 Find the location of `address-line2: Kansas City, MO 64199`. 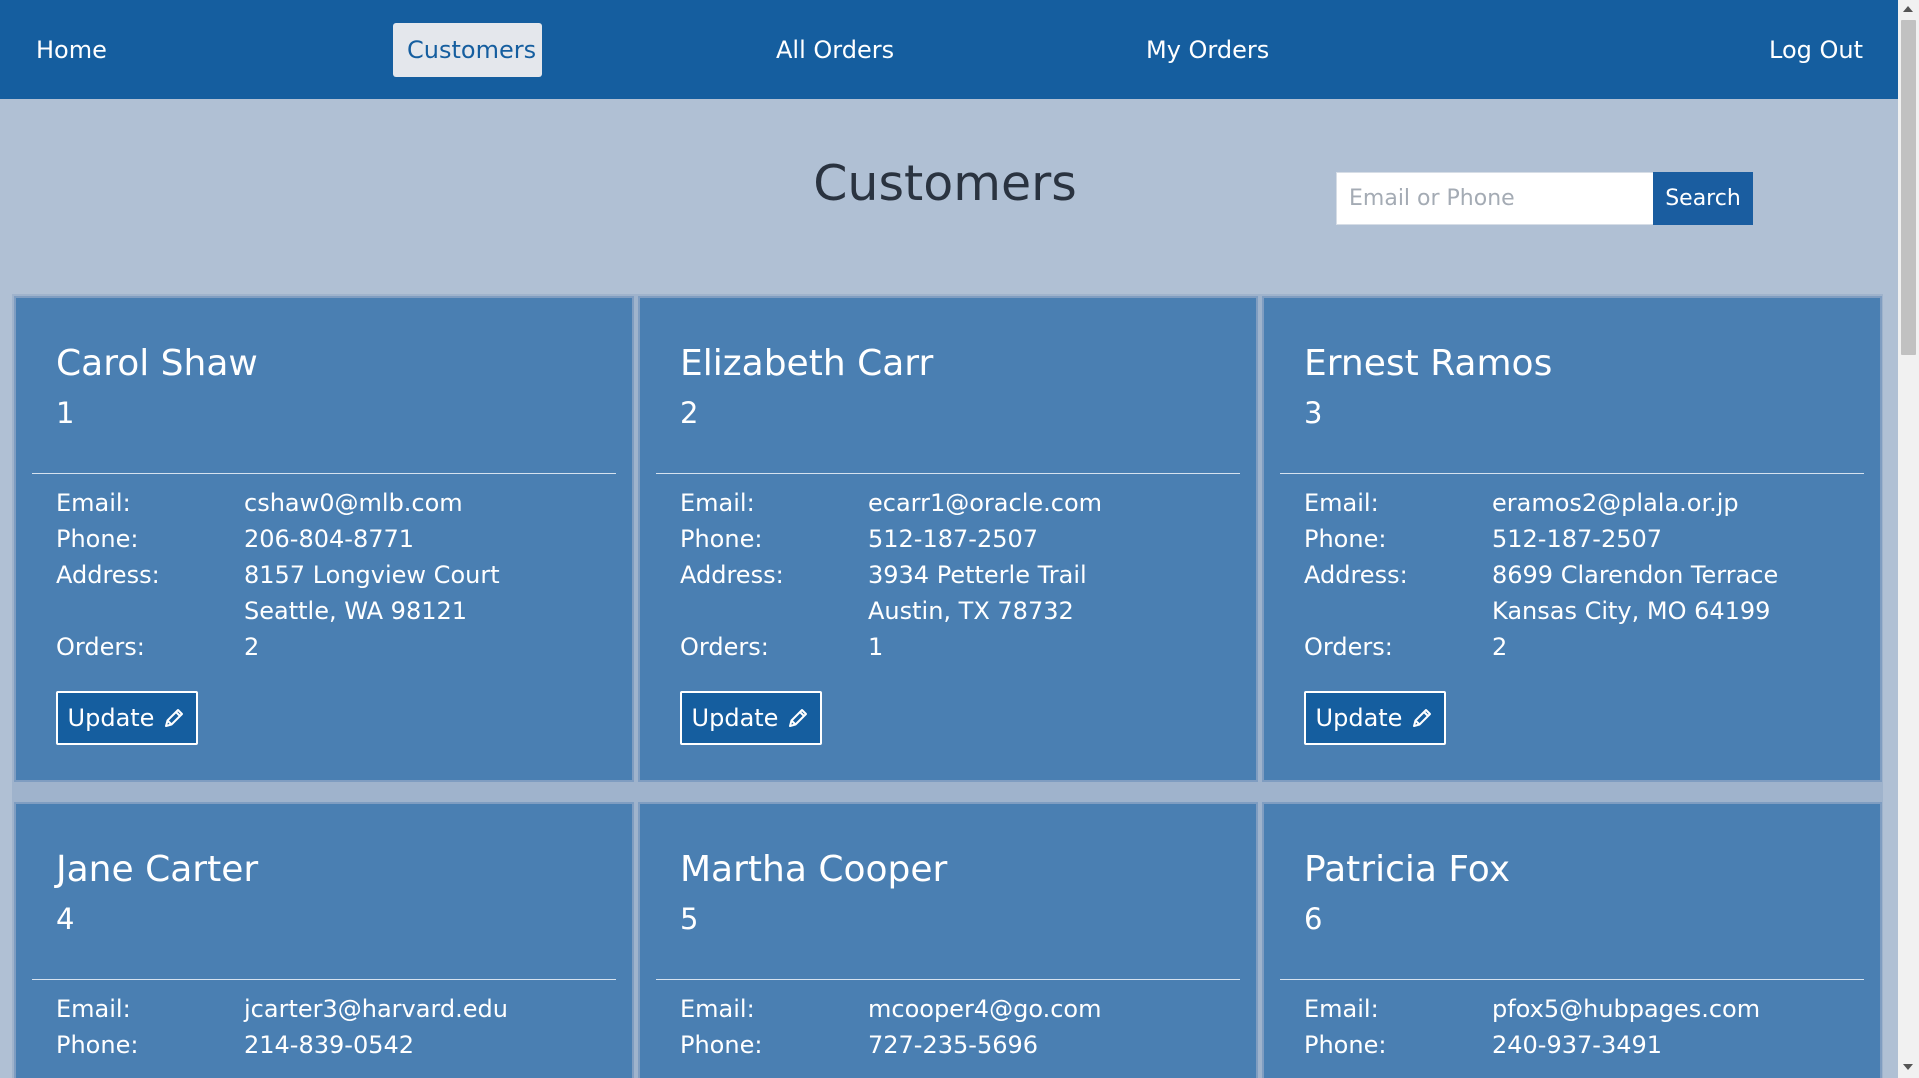

address-line2: Kansas City, MO 64199 is located at coordinates (1631, 611).